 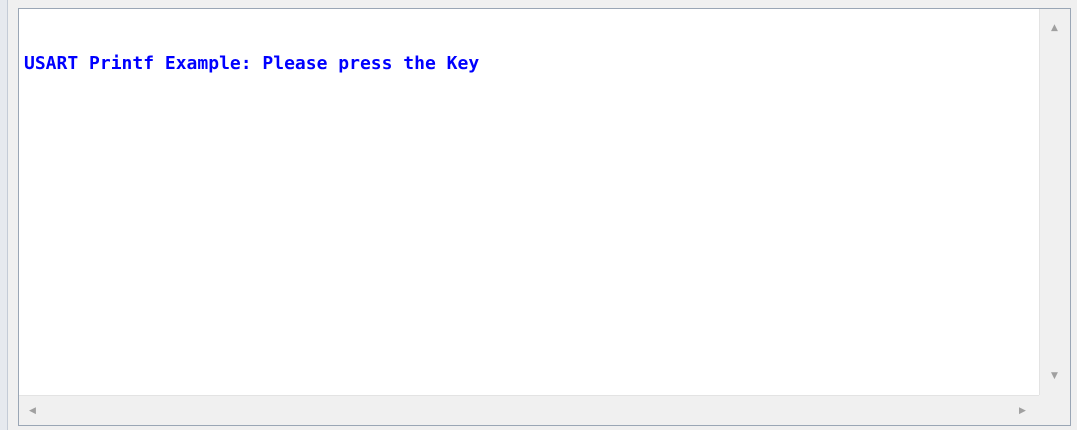 I want to click on horizontal-scrollbar: ◀ ▶, so click(x=529, y=410).